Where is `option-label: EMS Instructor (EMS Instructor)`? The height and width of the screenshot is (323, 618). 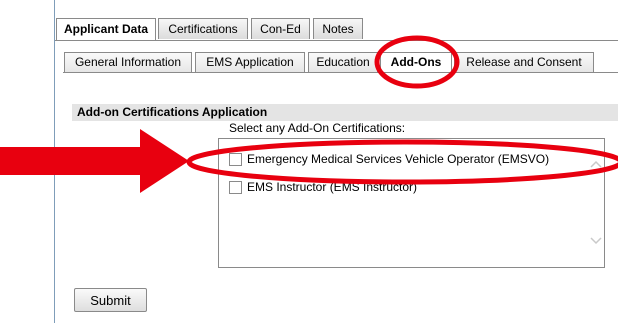 option-label: EMS Instructor (EMS Instructor) is located at coordinates (332, 187).